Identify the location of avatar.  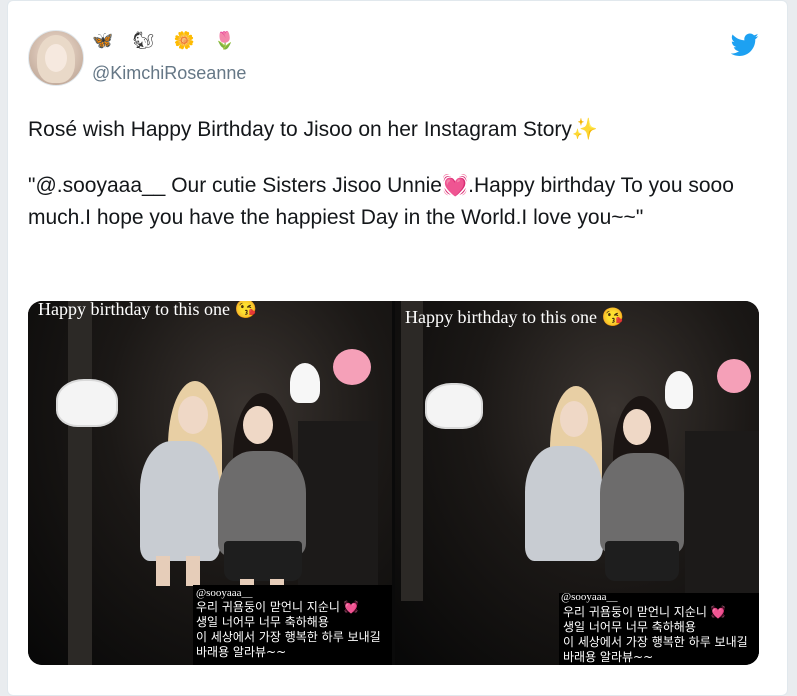
(56, 58).